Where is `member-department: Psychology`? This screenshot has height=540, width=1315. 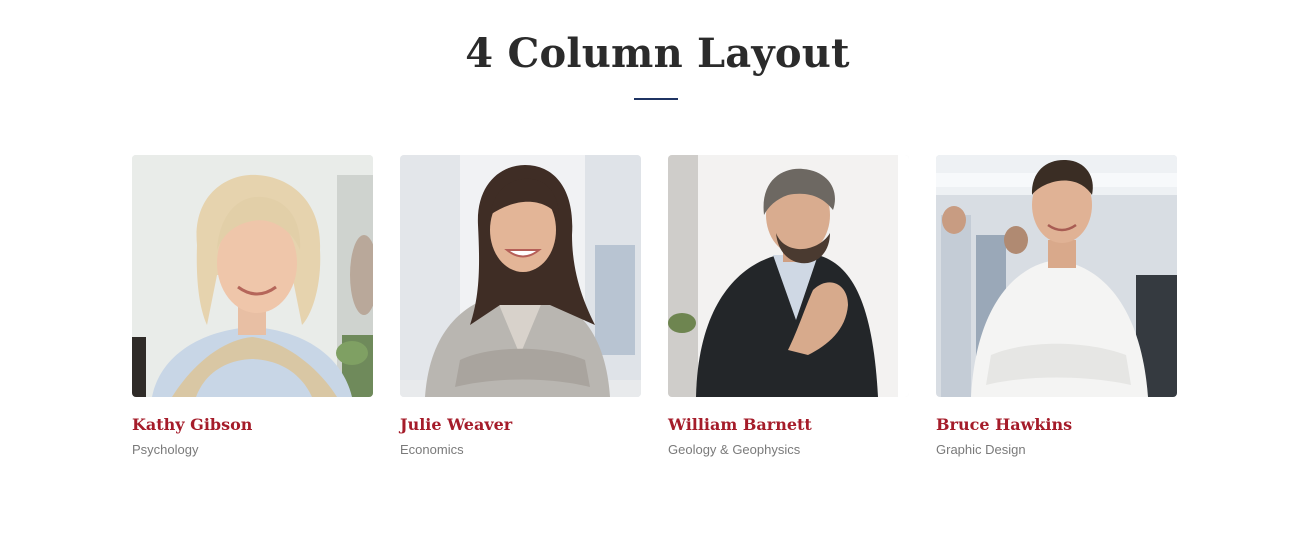
member-department: Psychology is located at coordinates (165, 449).